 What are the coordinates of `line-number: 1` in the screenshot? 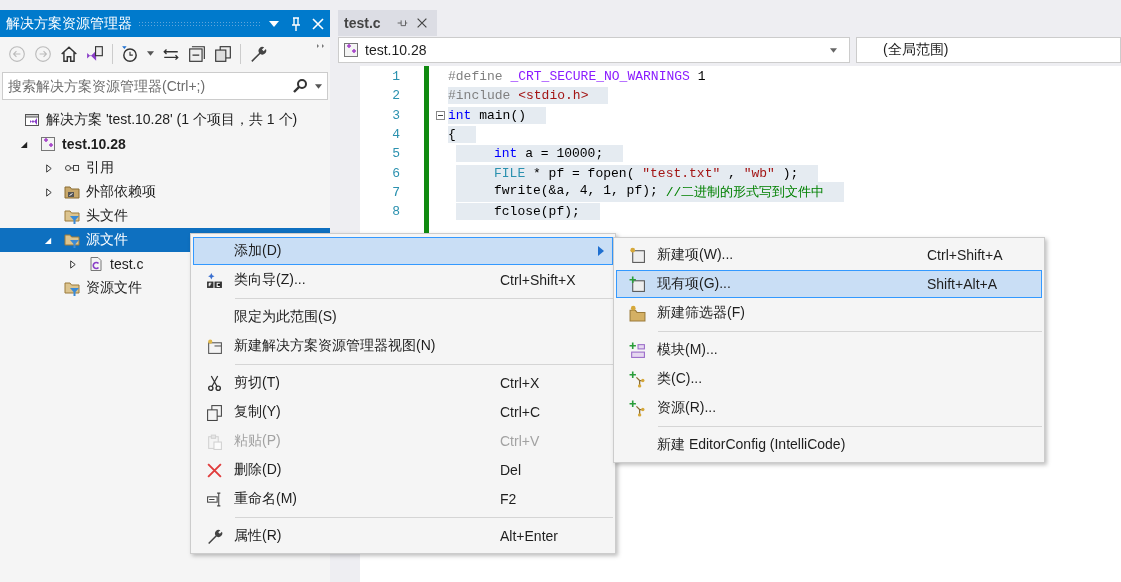 It's located at (396, 77).